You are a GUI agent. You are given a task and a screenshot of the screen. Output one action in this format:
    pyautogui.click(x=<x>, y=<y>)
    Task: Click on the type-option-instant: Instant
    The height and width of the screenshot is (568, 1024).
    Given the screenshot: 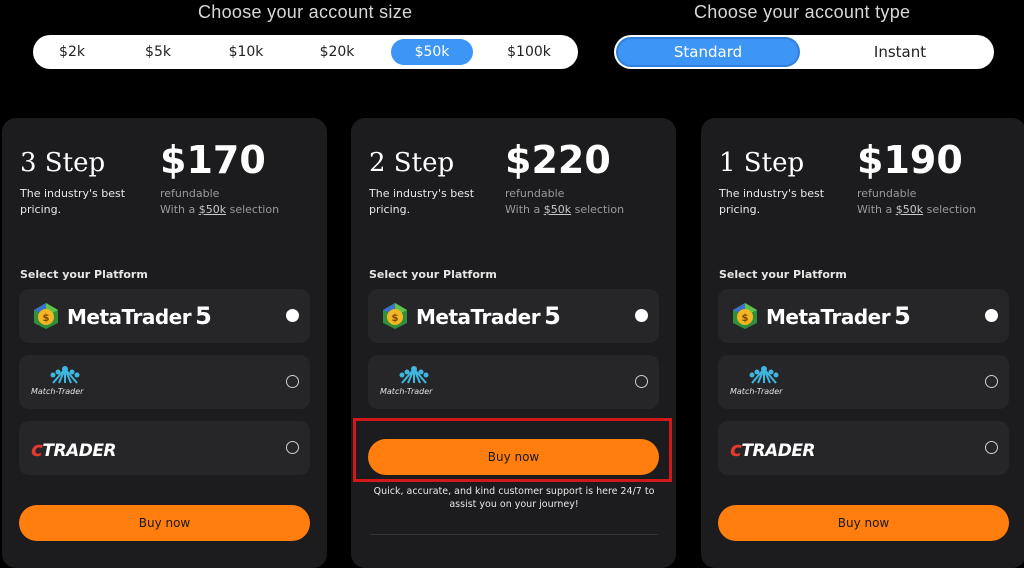 What is the action you would take?
    pyautogui.click(x=900, y=52)
    